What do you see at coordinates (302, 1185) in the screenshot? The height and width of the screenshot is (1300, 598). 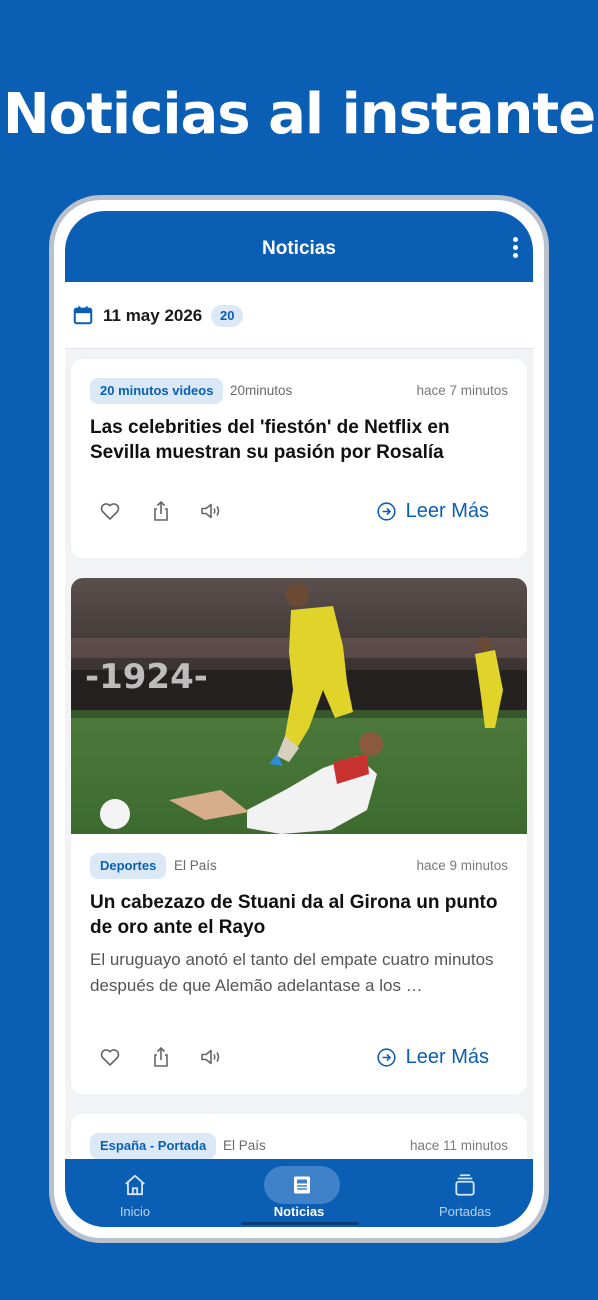 I see `newspaper-icon` at bounding box center [302, 1185].